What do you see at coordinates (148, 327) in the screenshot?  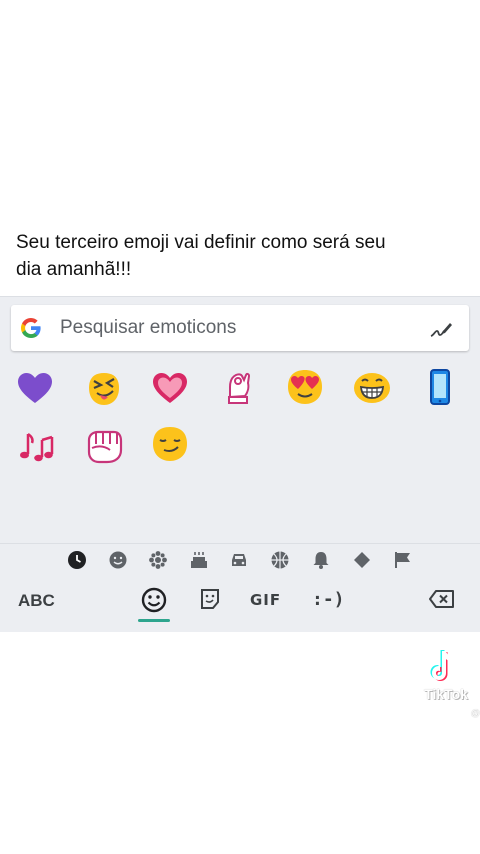 I see `search-placeholder: Pesquisar emoticons` at bounding box center [148, 327].